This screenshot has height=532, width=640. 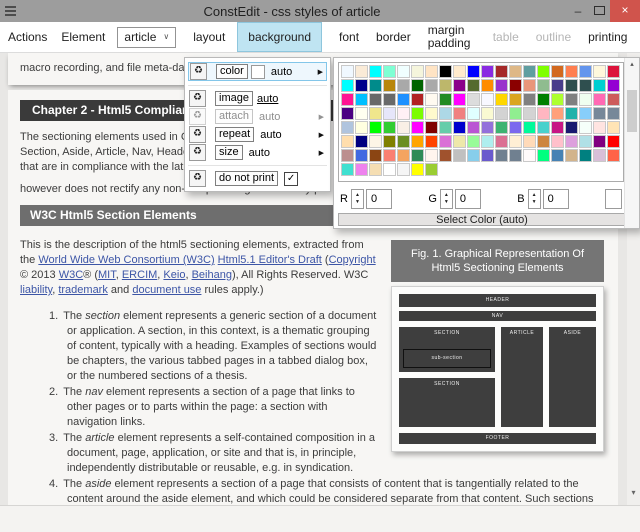 What do you see at coordinates (347, 155) in the screenshot?
I see `color-swatch-rosybrown` at bounding box center [347, 155].